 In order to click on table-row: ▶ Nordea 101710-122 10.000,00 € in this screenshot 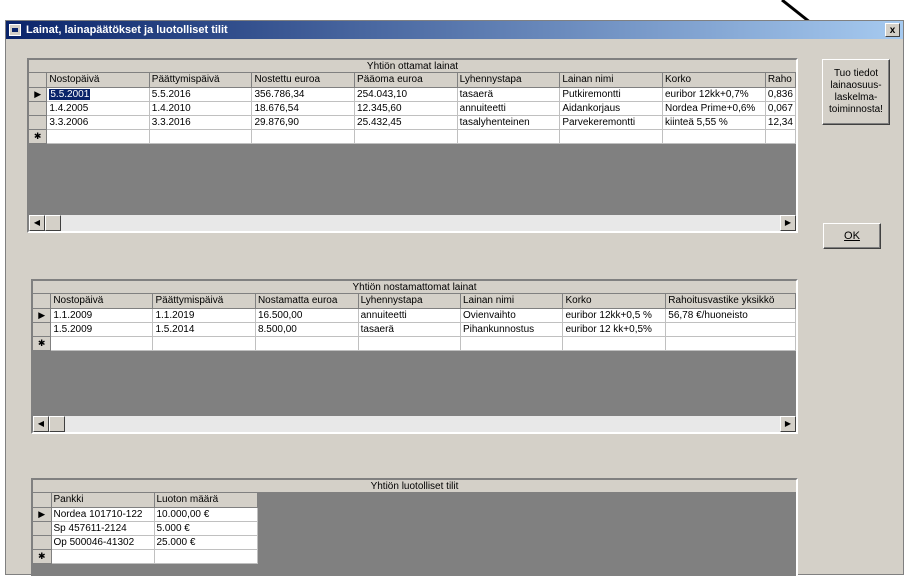, I will do `click(145, 514)`.